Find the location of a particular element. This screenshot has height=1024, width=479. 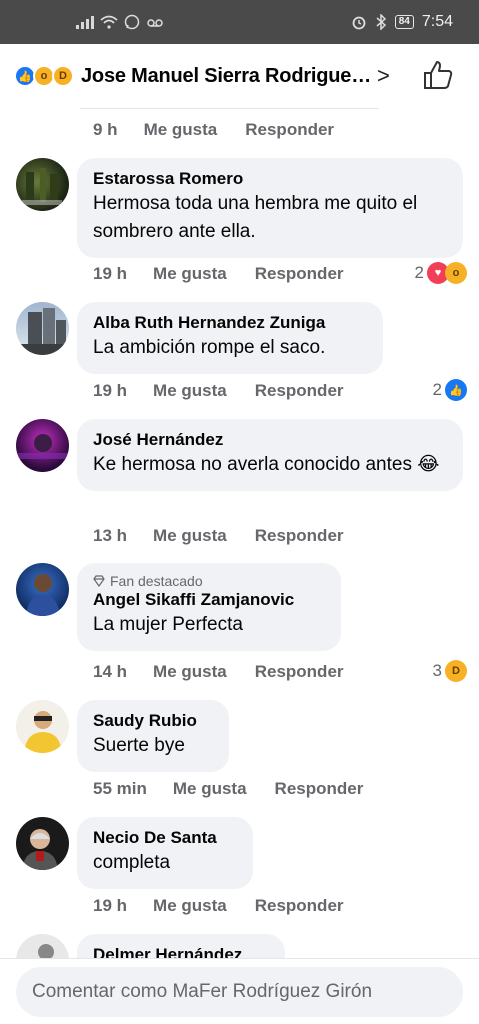

status-right-icons: 84 7:54 is located at coordinates (402, 22).